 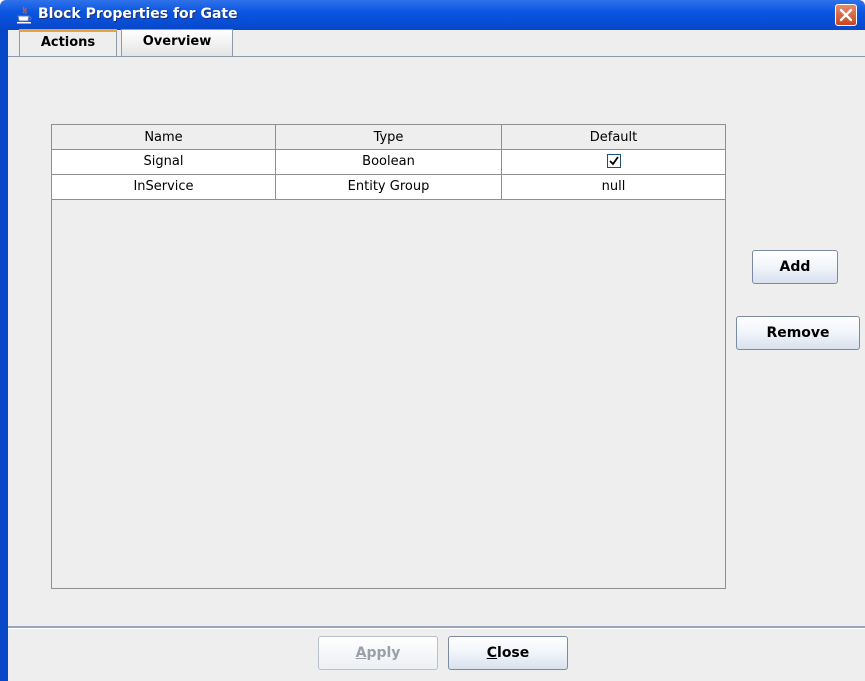 I want to click on add-button: Add, so click(x=795, y=267).